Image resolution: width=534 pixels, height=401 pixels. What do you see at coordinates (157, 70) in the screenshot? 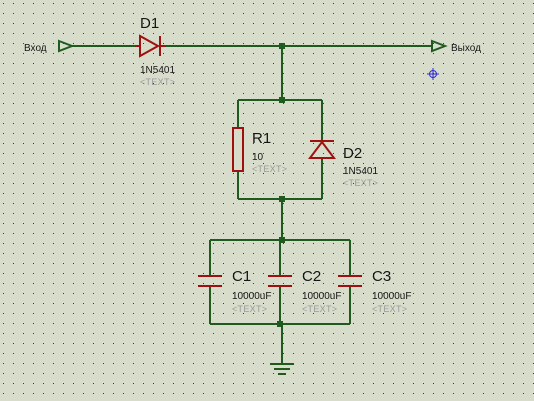
I see `diode-d1-value: 1N5401` at bounding box center [157, 70].